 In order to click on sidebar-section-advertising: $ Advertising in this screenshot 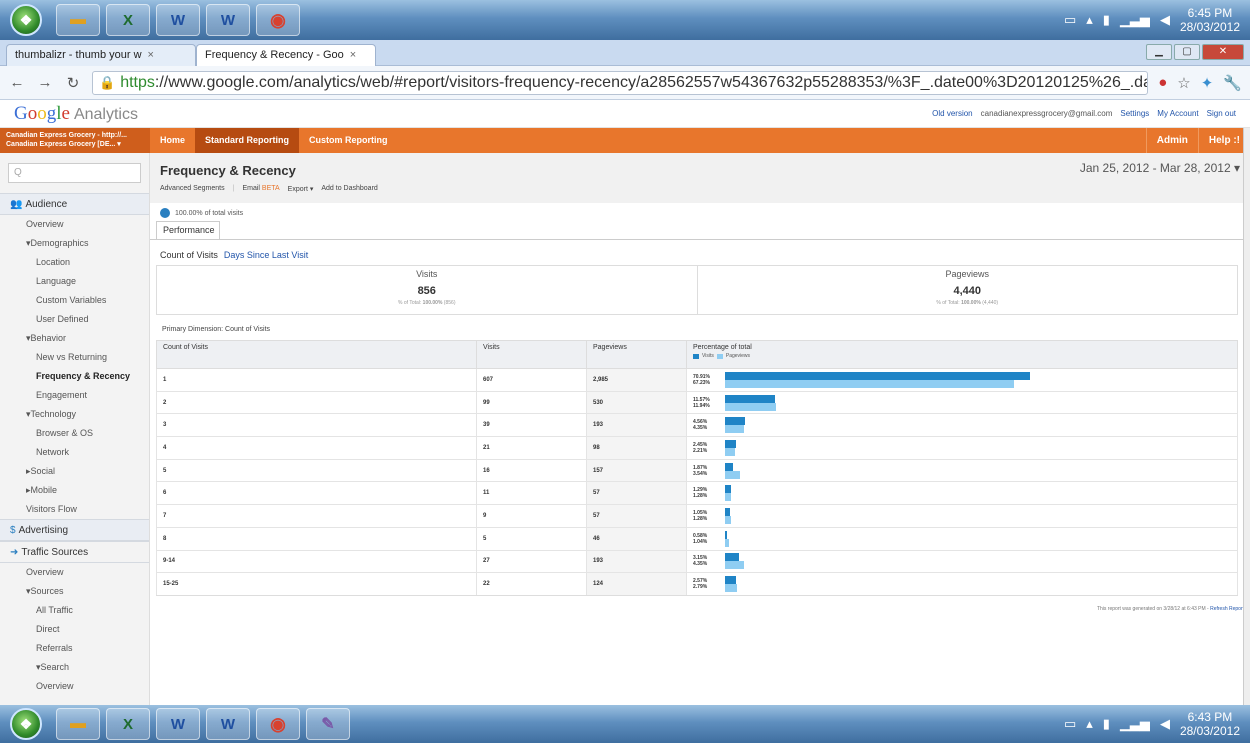, I will do `click(74, 530)`.